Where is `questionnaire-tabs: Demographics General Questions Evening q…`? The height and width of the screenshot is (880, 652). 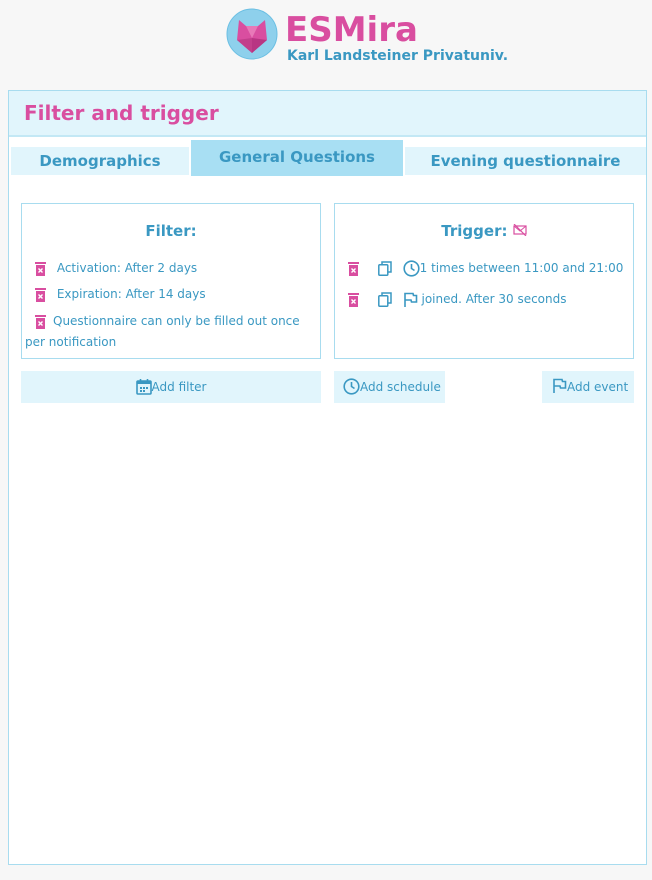 questionnaire-tabs: Demographics General Questions Evening q… is located at coordinates (327, 157).